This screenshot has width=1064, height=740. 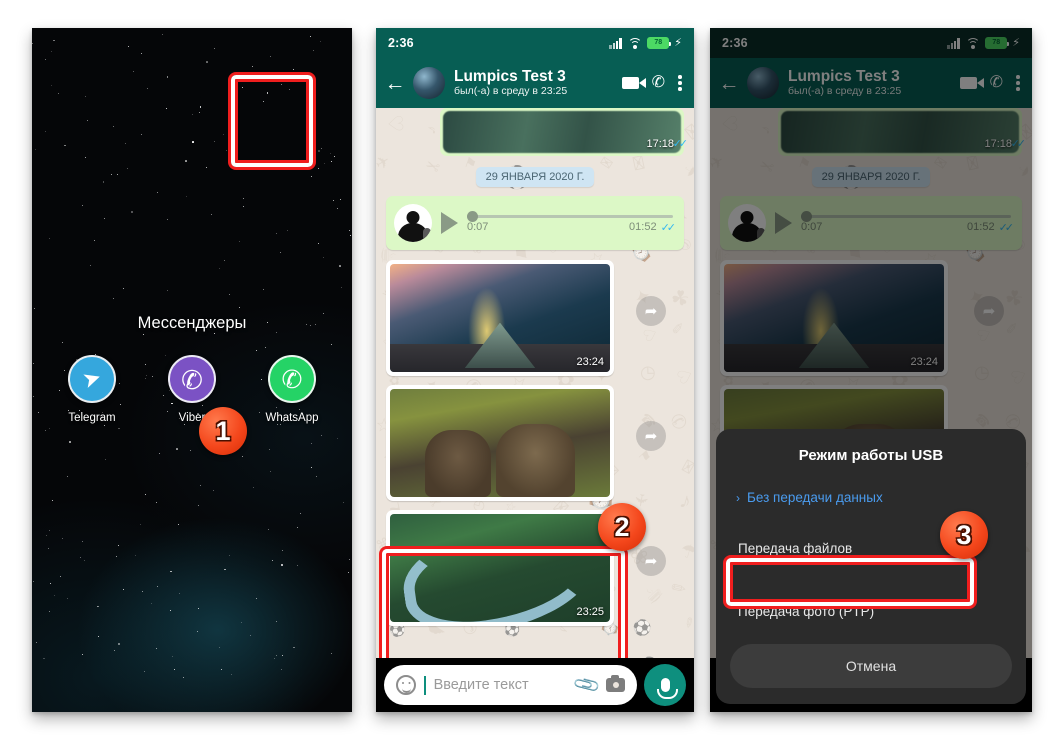 What do you see at coordinates (192, 379) in the screenshot?
I see `viber-icon` at bounding box center [192, 379].